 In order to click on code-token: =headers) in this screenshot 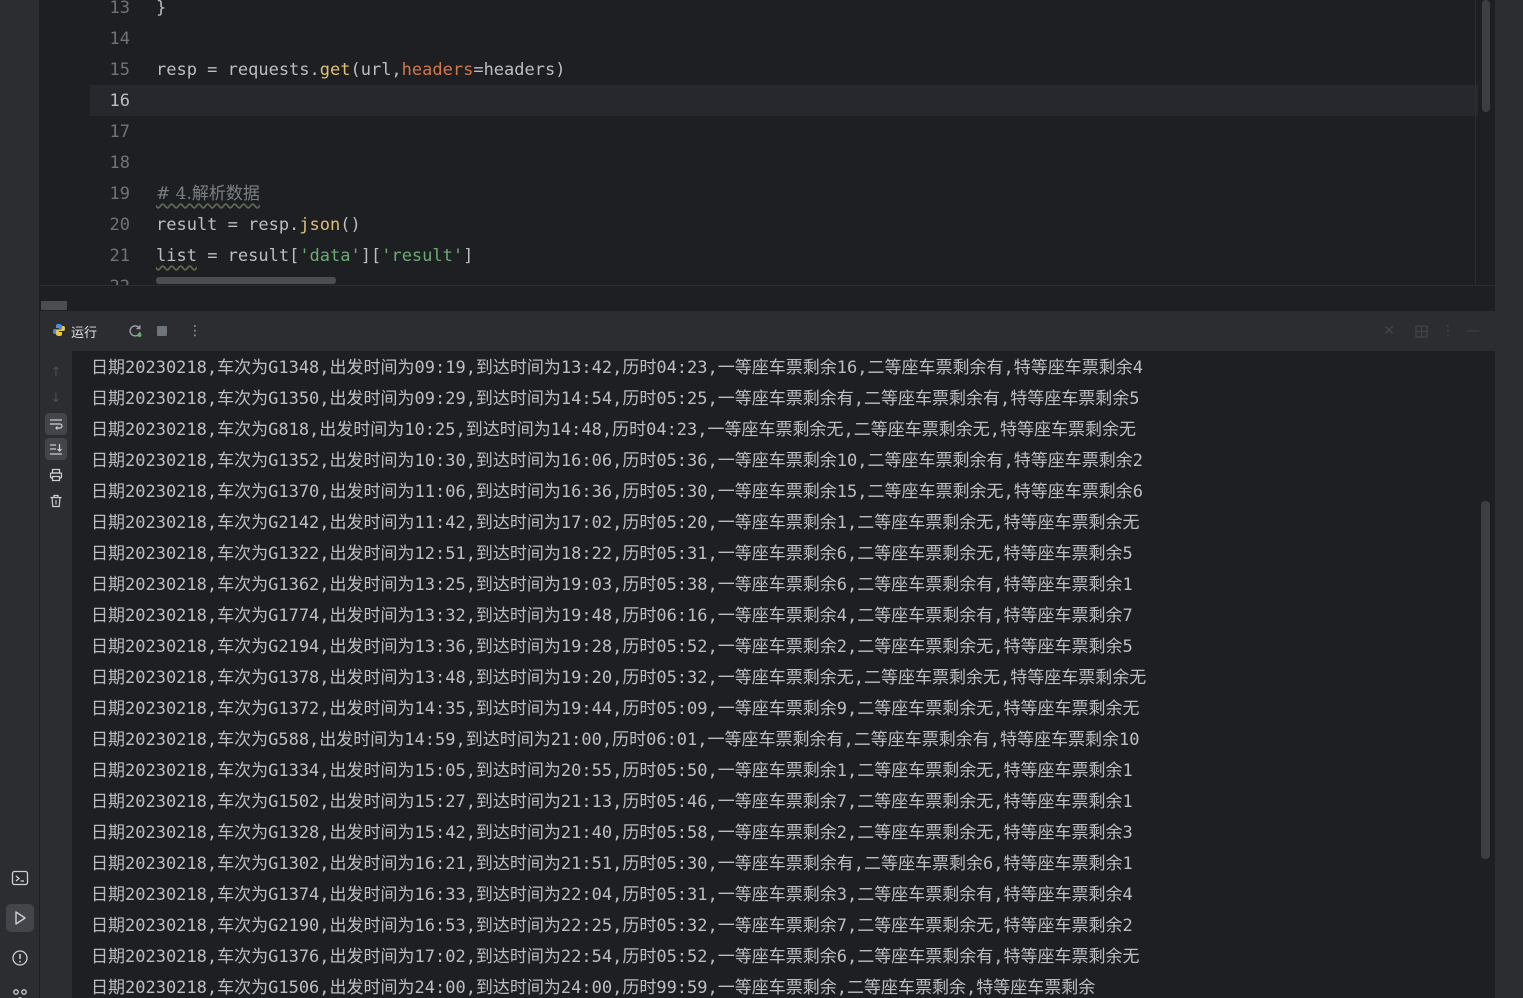, I will do `click(519, 70)`.